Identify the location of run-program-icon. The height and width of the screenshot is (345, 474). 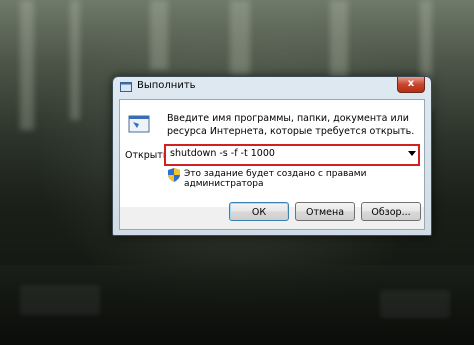
(139, 124).